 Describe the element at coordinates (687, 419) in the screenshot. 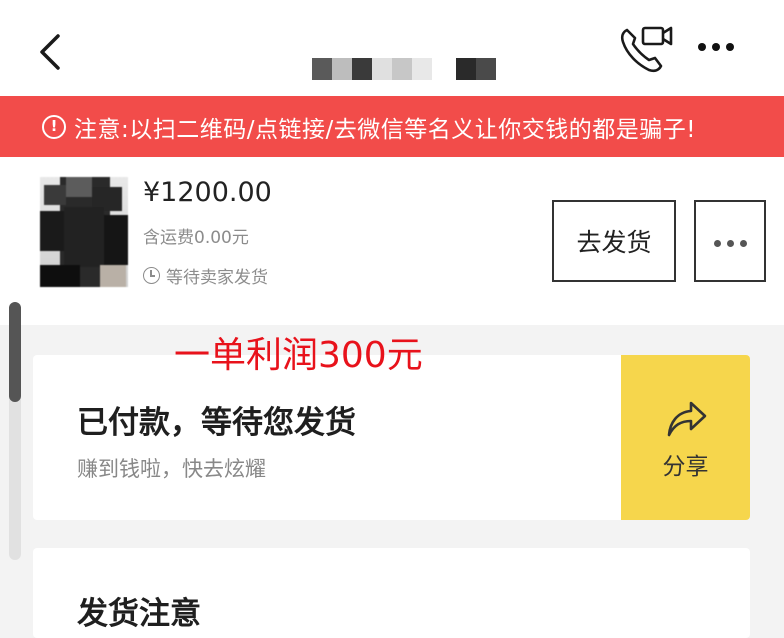

I see `share-arrow-icon` at that location.